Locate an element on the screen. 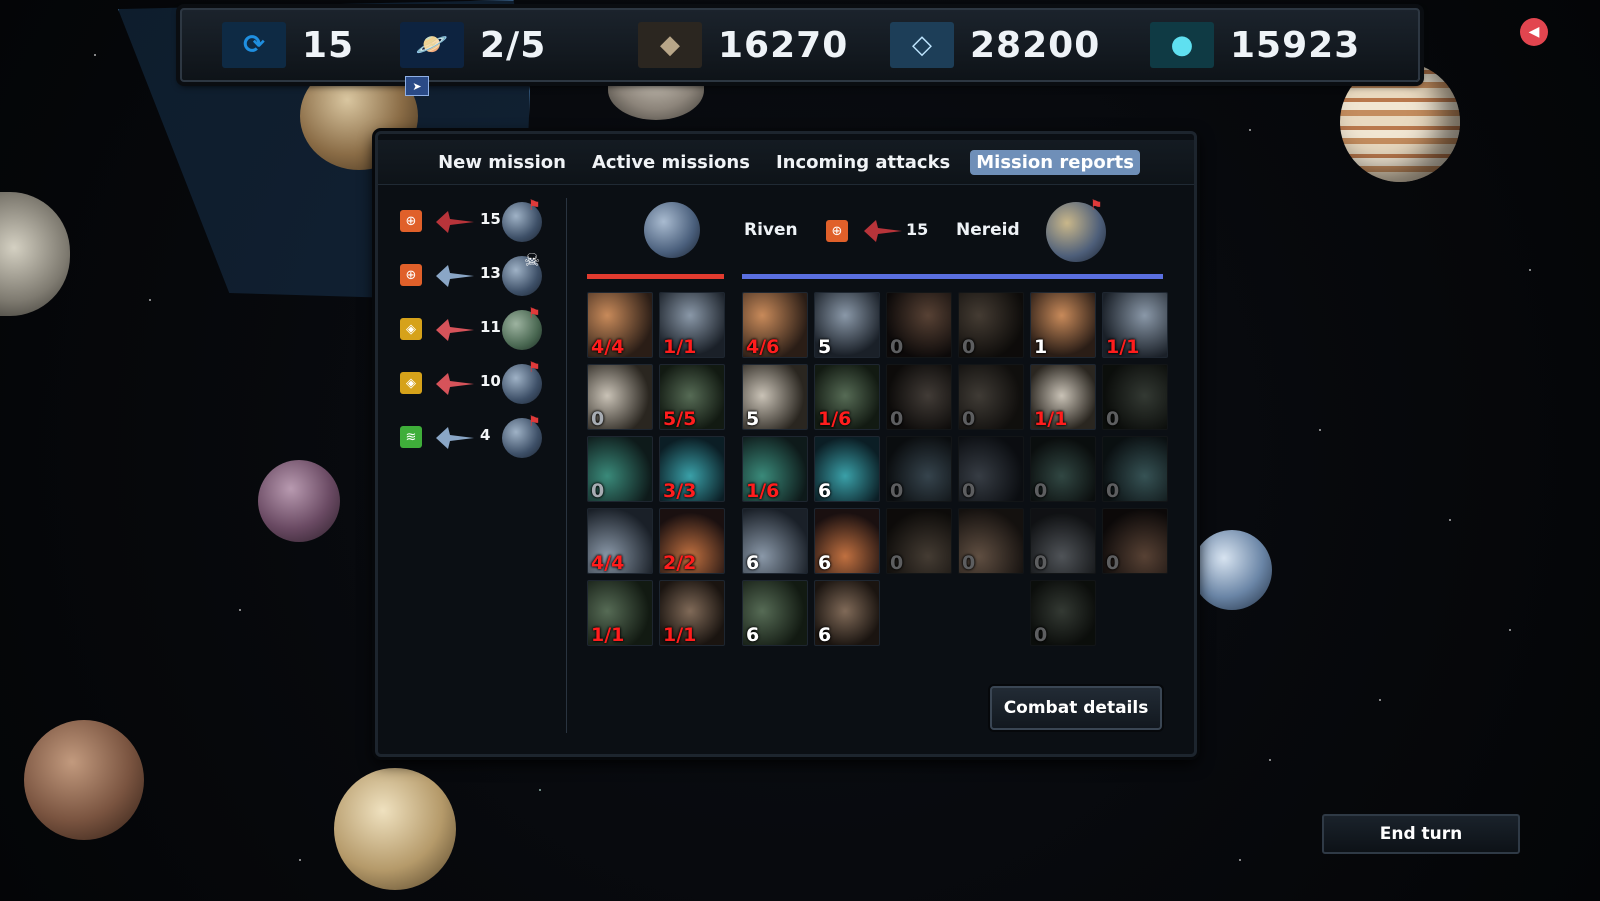 The height and width of the screenshot is (901, 1600). fleet-ship-icon is located at coordinates (455, 222).